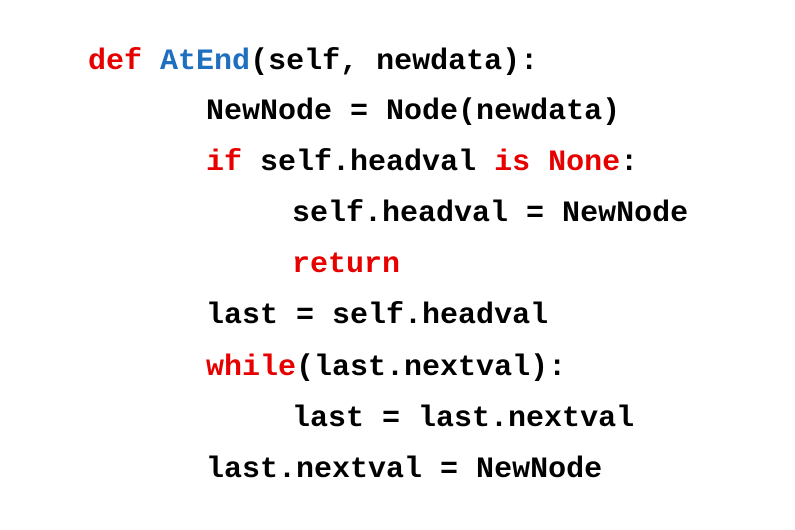  What do you see at coordinates (350, 346) in the screenshot?
I see `code-line-7: while(last.nextval):` at bounding box center [350, 346].